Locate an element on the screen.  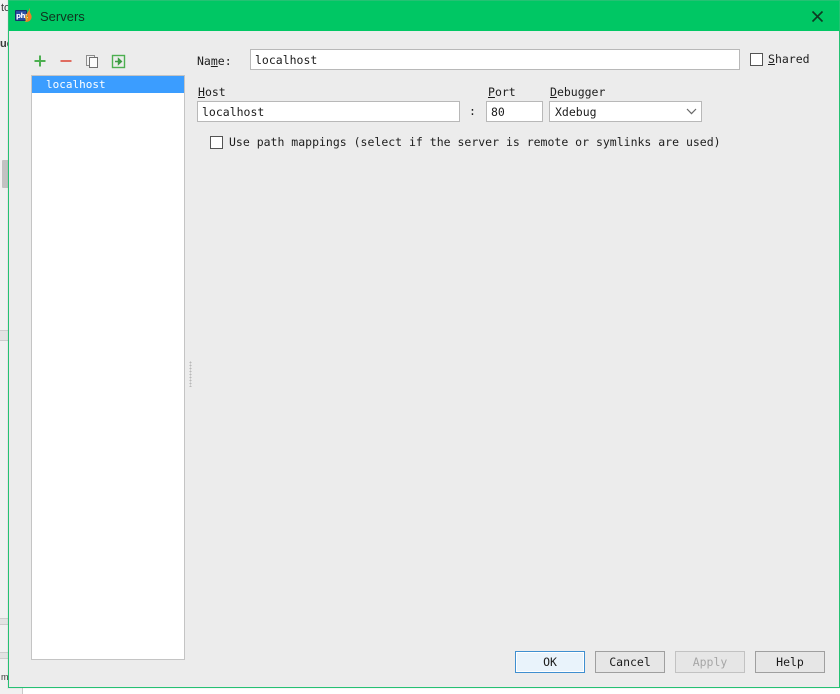
cancel-button: Cancel is located at coordinates (630, 662).